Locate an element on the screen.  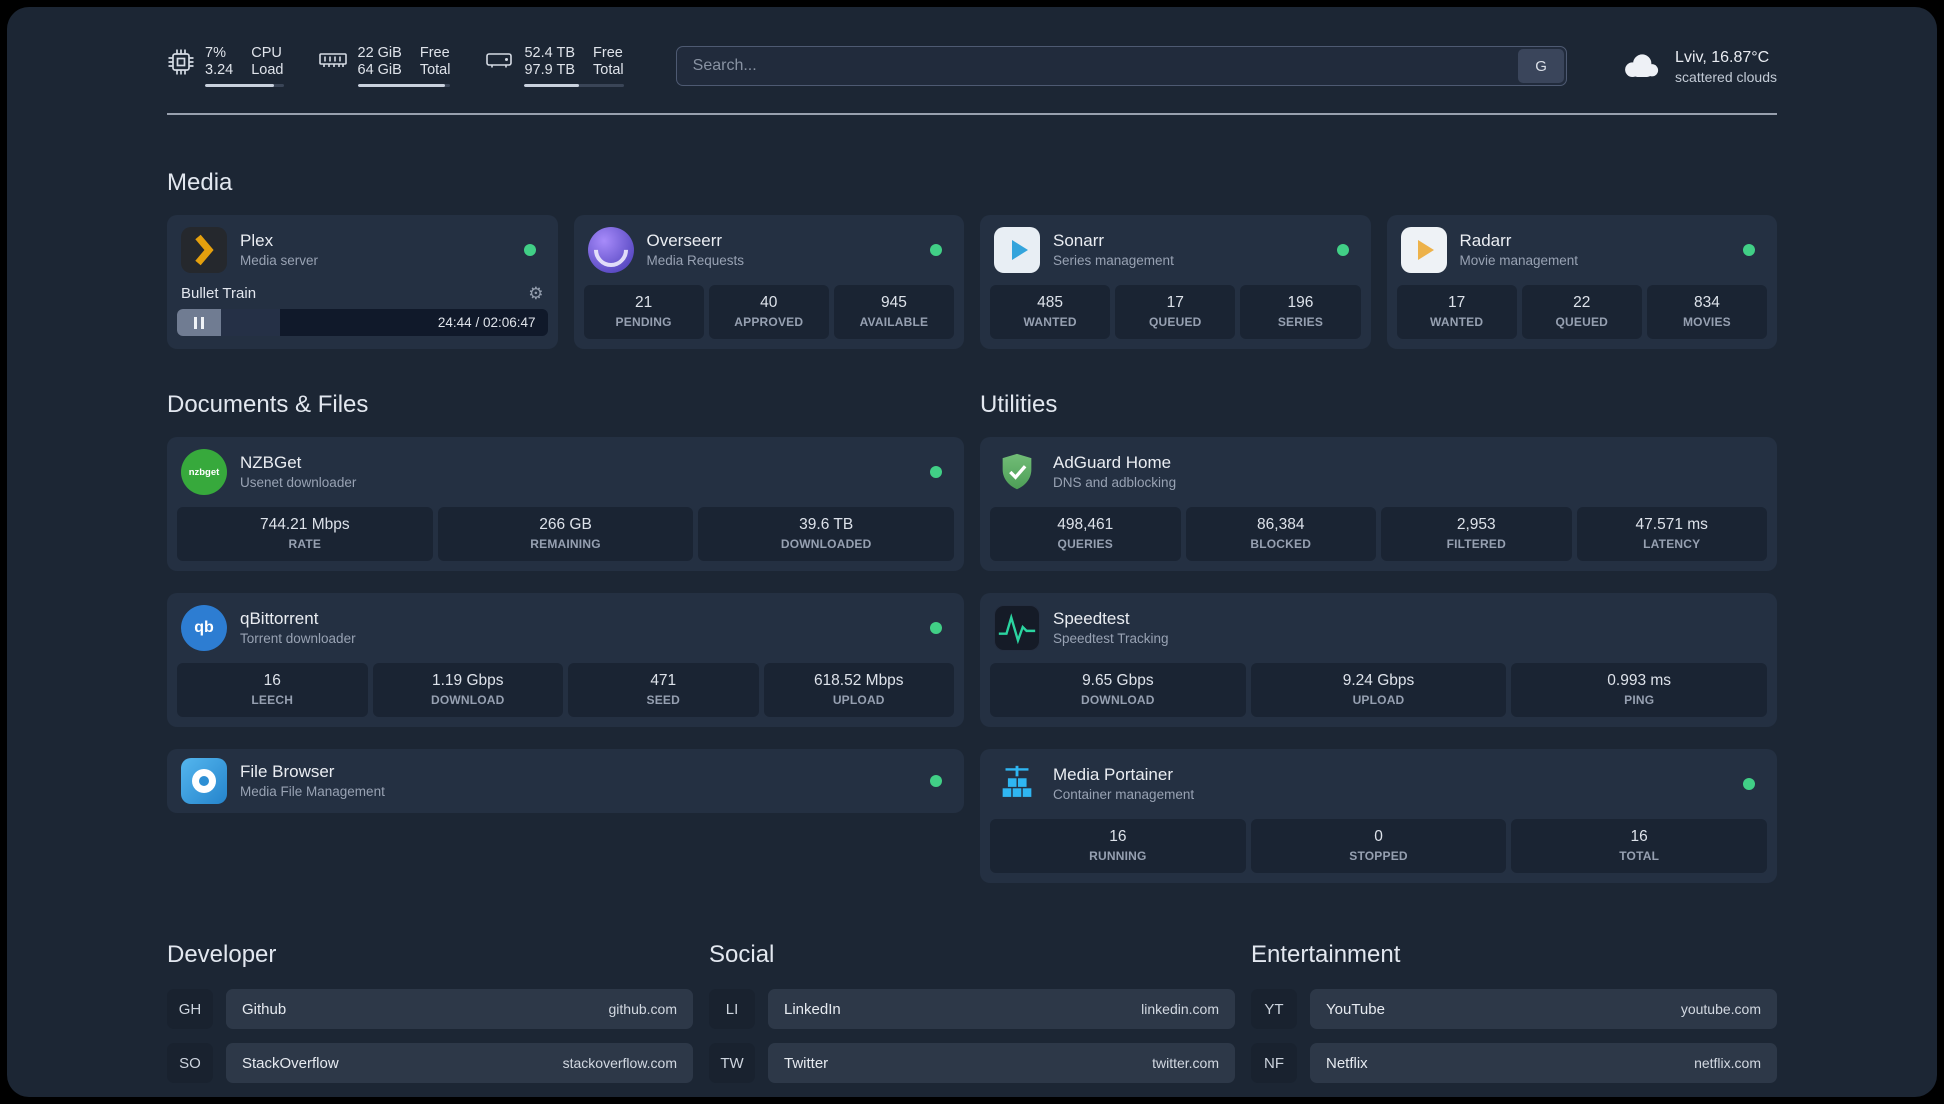
disk-widget: 52.4 TB 97.9 TB Free Total is located at coordinates (554, 66).